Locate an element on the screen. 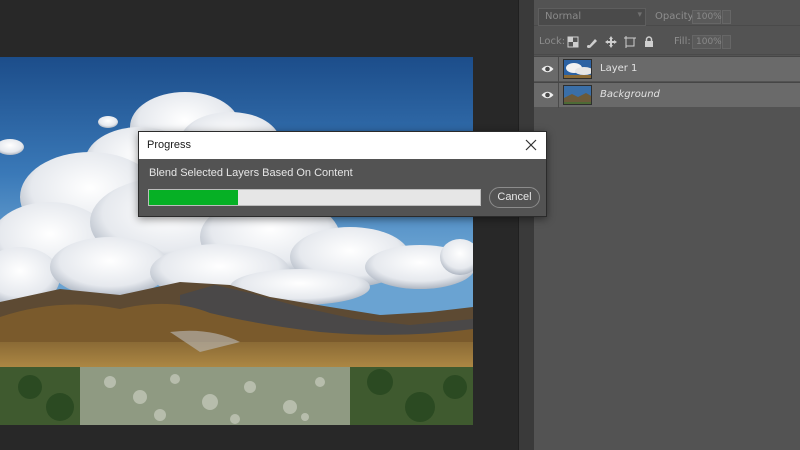 The height and width of the screenshot is (450, 800). opacity-slider-toggle is located at coordinates (726, 17).